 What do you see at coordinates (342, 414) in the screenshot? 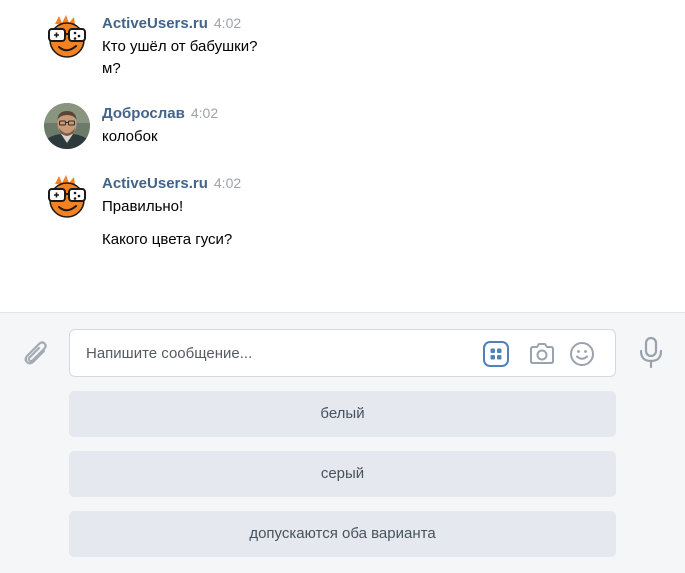
I see `keyboard-button-white: белый` at bounding box center [342, 414].